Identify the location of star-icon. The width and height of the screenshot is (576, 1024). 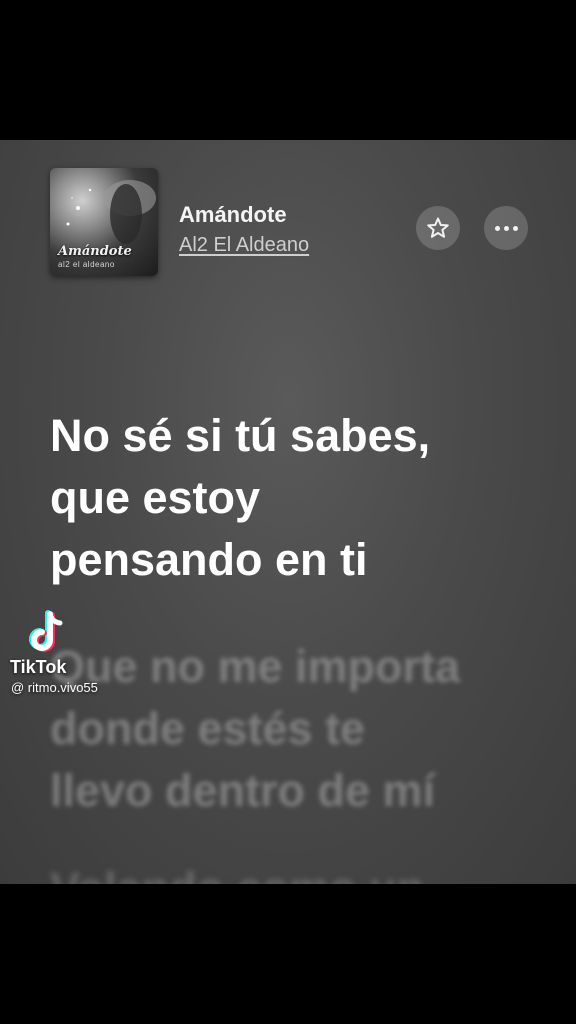
(438, 227).